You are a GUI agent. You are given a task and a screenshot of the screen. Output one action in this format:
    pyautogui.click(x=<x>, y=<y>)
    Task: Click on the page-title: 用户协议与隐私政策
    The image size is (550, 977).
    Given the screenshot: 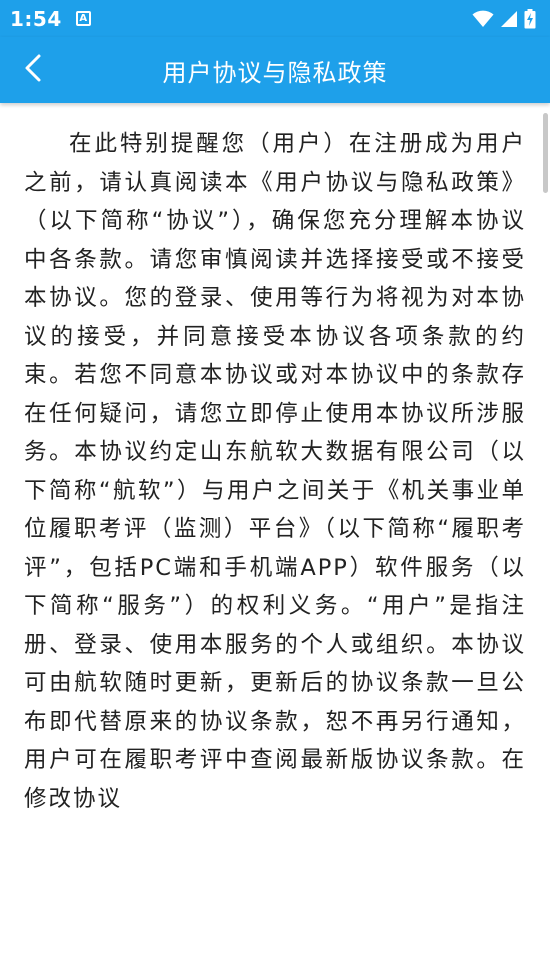 What is the action you would take?
    pyautogui.click(x=275, y=72)
    